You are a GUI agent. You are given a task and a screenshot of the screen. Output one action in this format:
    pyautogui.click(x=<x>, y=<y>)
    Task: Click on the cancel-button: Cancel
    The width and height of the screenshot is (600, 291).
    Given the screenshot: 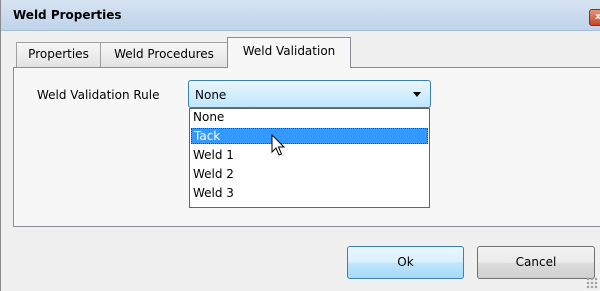 What is the action you would take?
    pyautogui.click(x=536, y=262)
    